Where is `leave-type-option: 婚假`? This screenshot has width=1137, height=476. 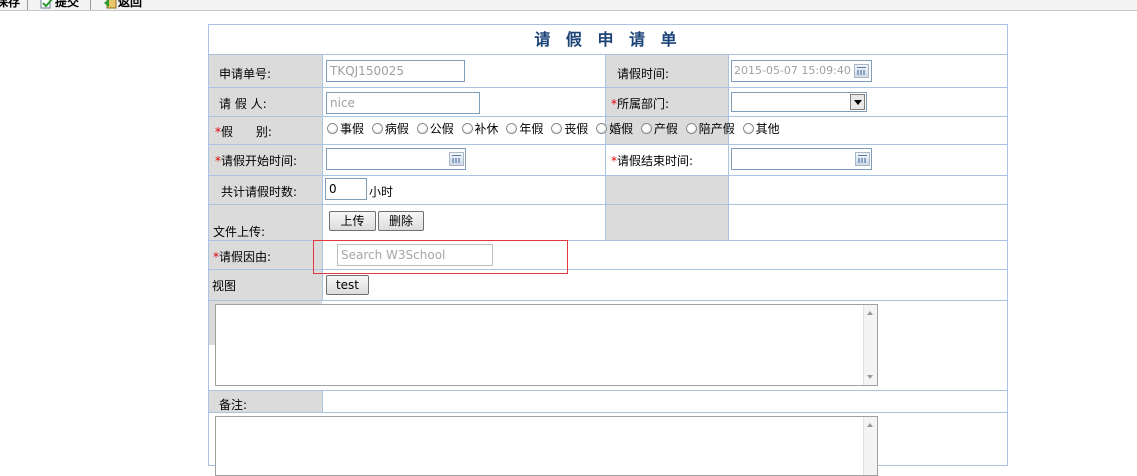
leave-type-option: 婚假 is located at coordinates (614, 128).